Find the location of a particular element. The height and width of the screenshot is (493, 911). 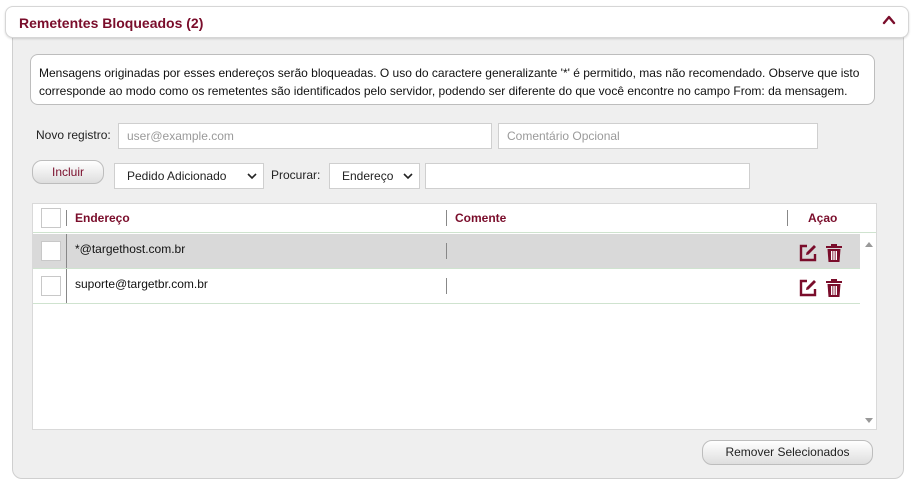

panel-title: Remetentes Bloqueados (2) is located at coordinates (111, 23).